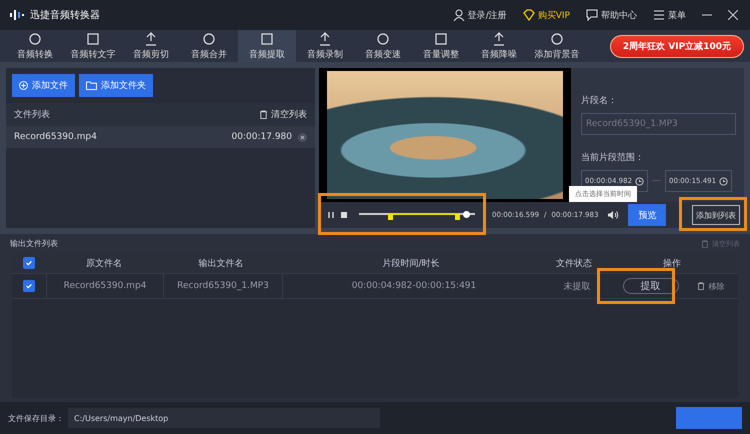 This screenshot has height=434, width=750. What do you see at coordinates (55, 137) in the screenshot?
I see `file-name: Record65390.mp4` at bounding box center [55, 137].